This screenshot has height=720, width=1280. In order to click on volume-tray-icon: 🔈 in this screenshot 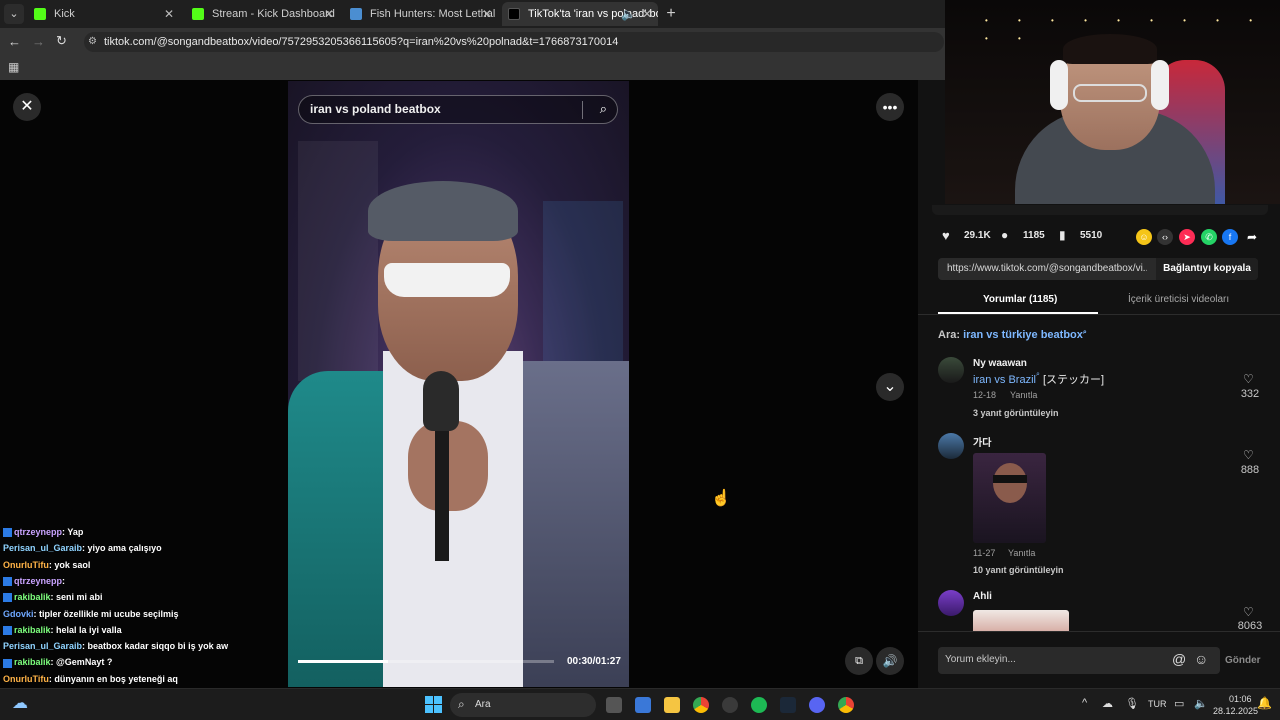, I will do `click(1201, 703)`.